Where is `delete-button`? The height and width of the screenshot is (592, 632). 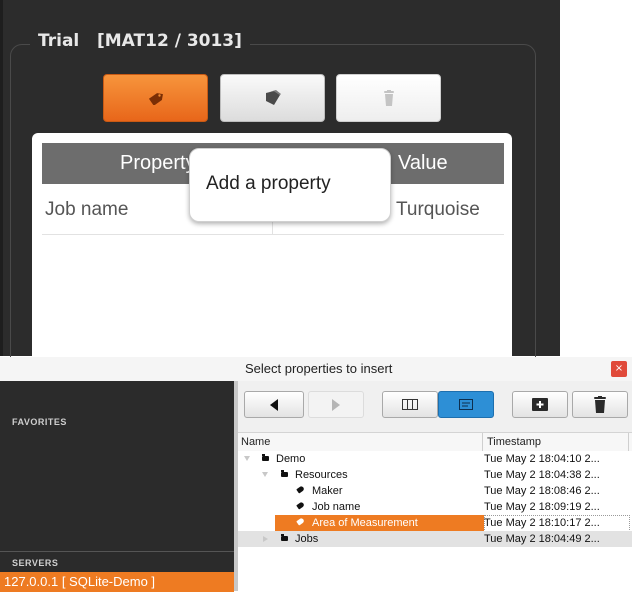
delete-button is located at coordinates (600, 404).